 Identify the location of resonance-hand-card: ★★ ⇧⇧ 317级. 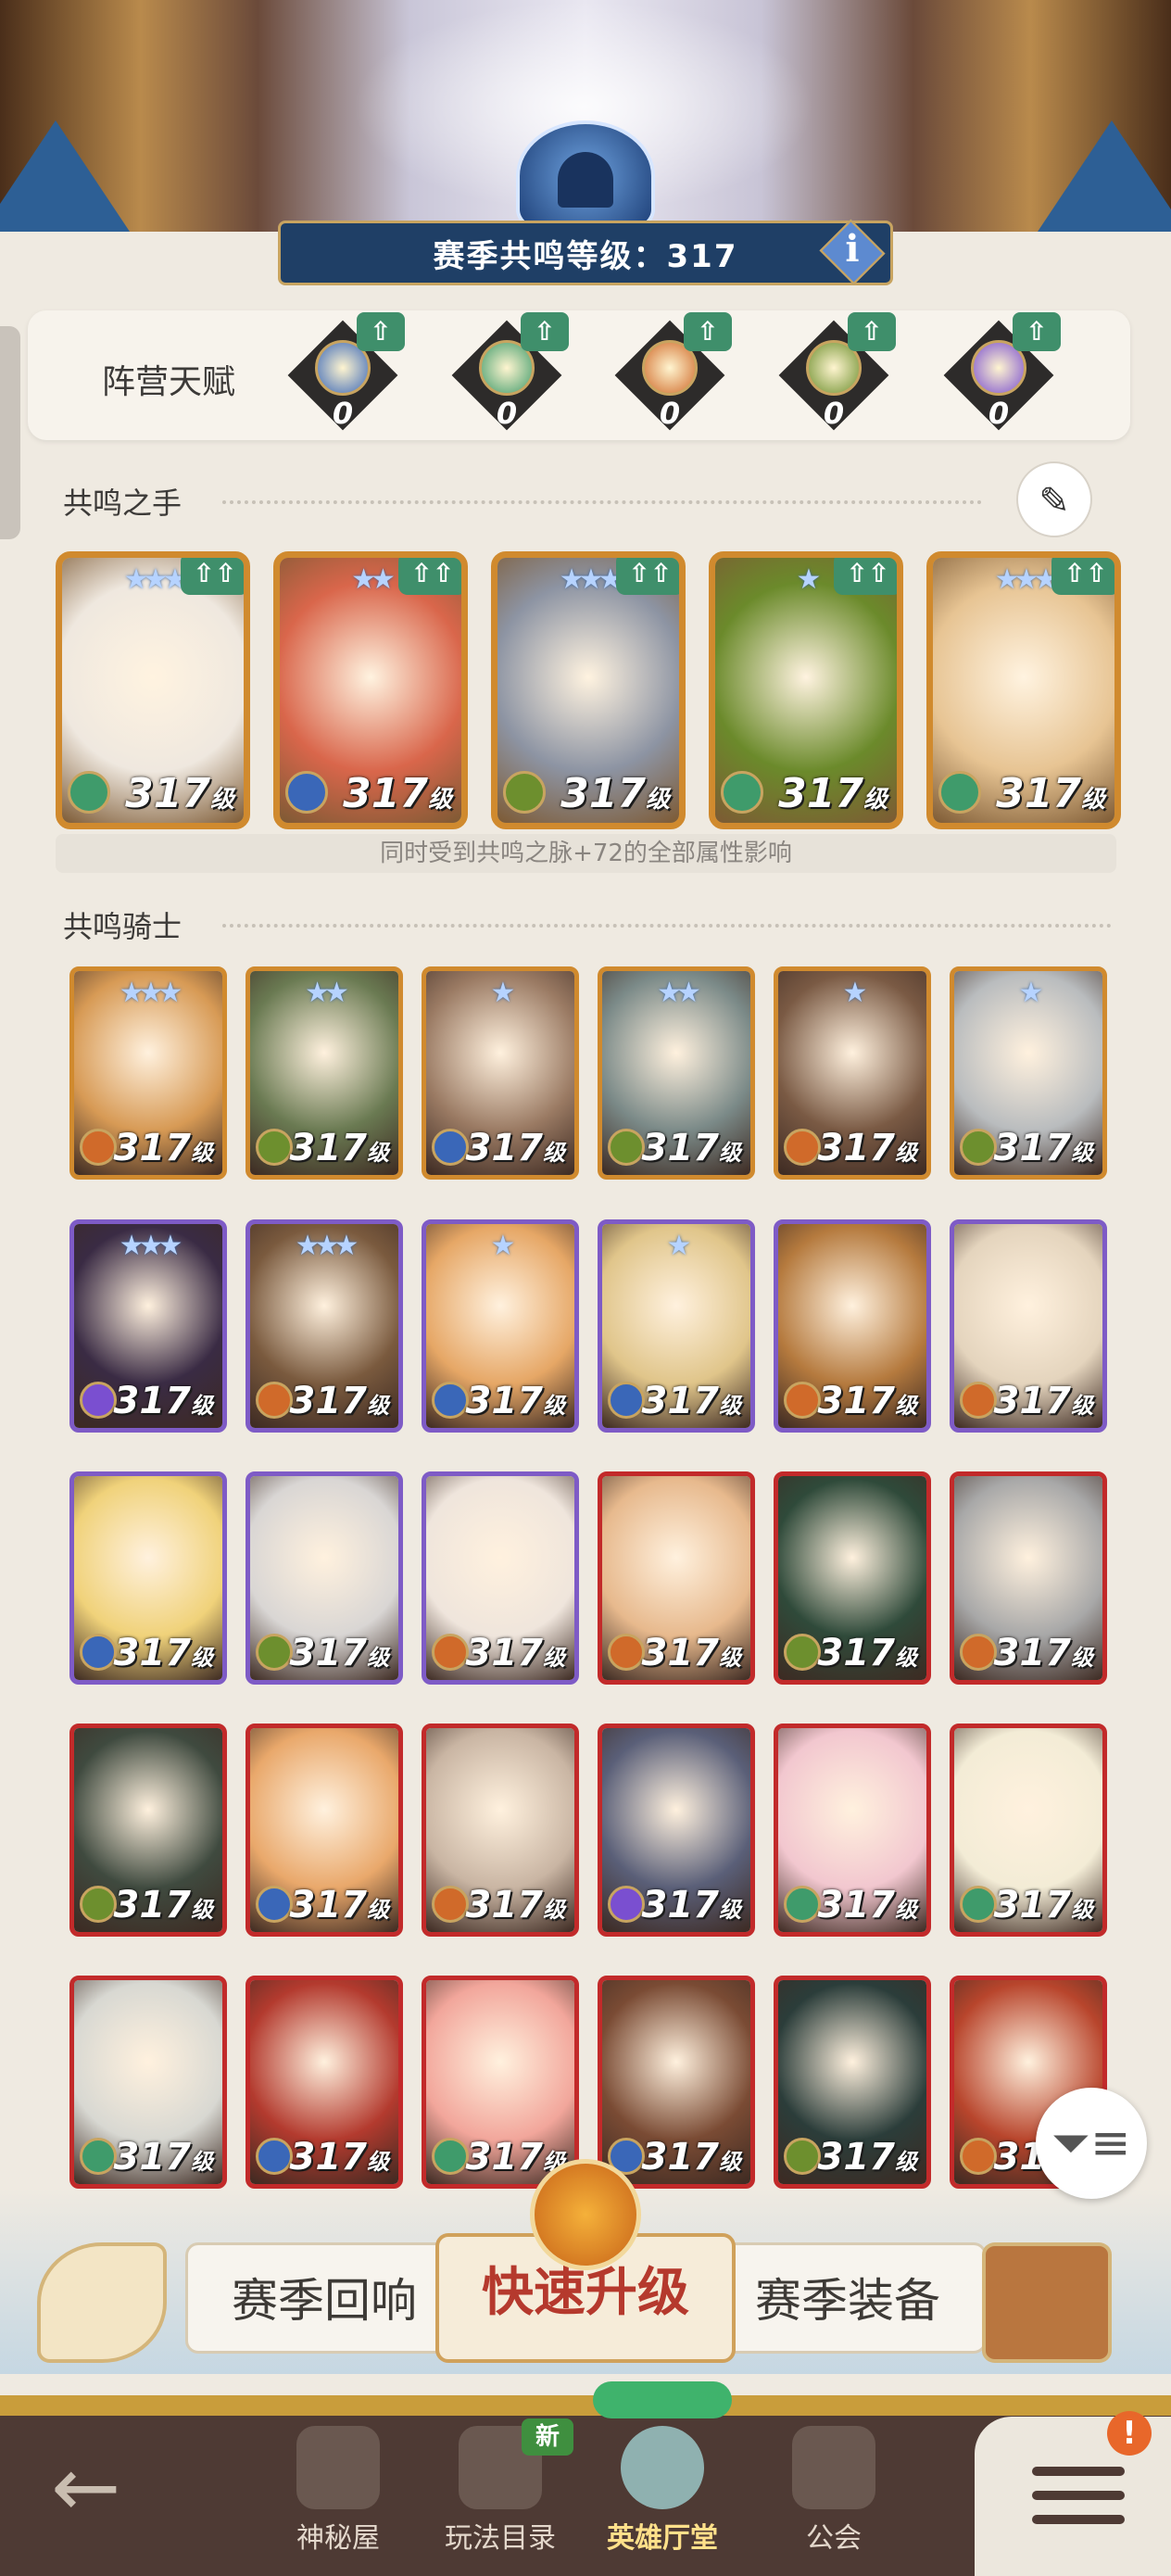
(371, 690).